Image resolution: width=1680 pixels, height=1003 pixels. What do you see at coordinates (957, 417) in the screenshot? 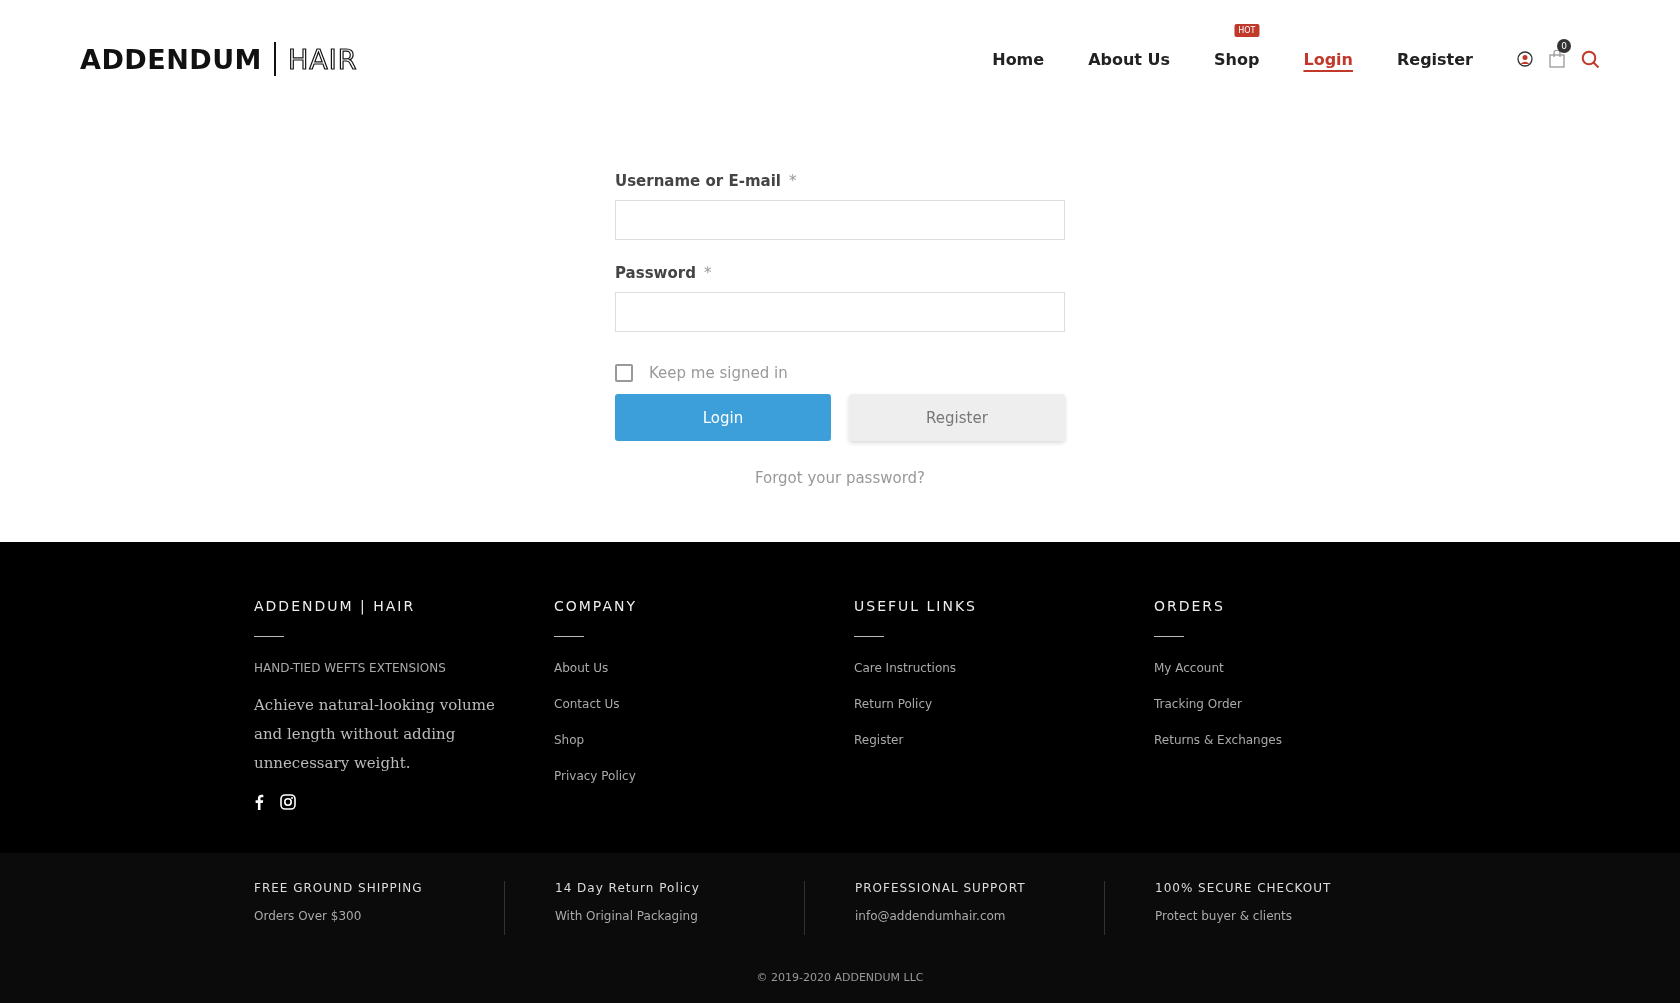
I see `register-button: Register` at bounding box center [957, 417].